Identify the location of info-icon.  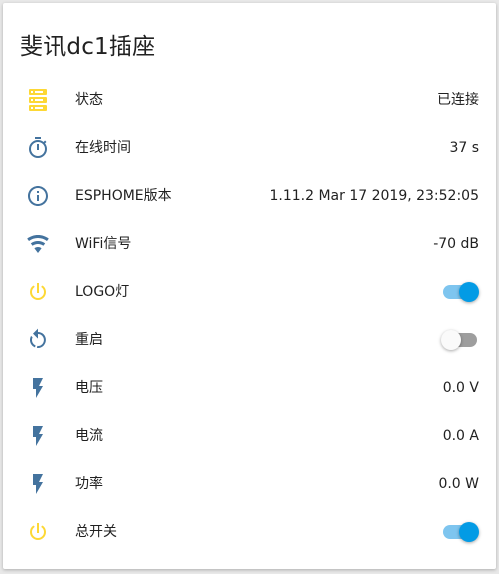
(38, 196).